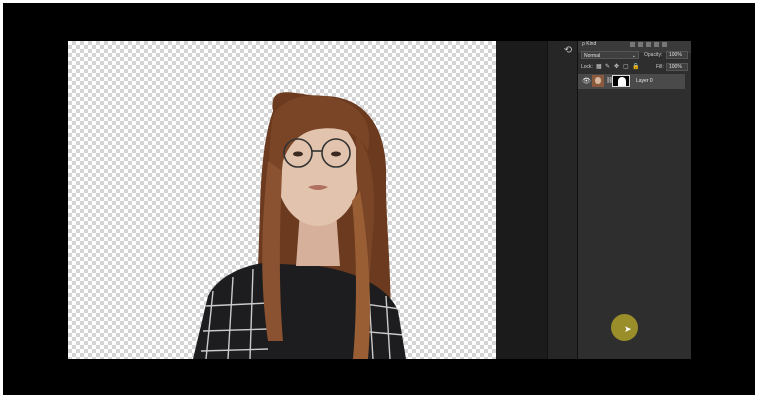 The height and width of the screenshot is (400, 759). Describe the element at coordinates (599, 67) in the screenshot. I see `lock-transparent-pixels-icon: ▦` at that location.